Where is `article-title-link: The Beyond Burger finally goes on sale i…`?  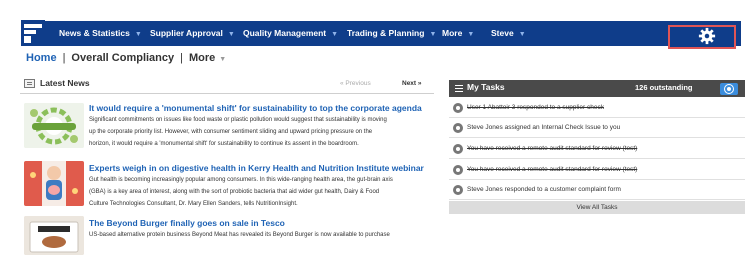 article-title-link: The Beyond Burger finally goes on sale i… is located at coordinates (187, 223).